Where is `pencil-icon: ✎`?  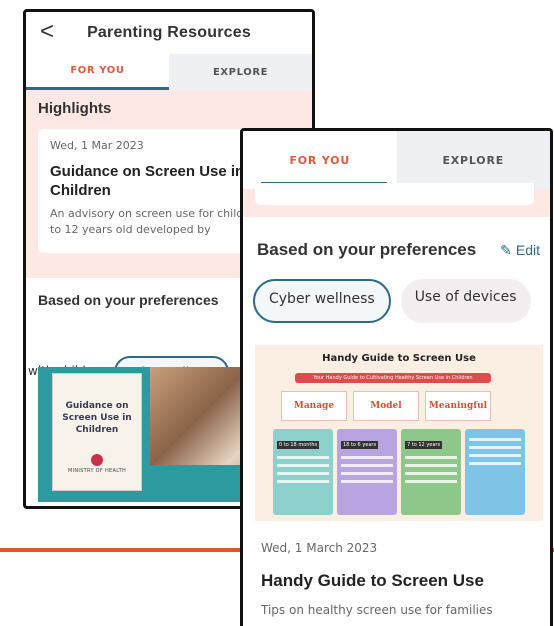 pencil-icon: ✎ is located at coordinates (506, 249).